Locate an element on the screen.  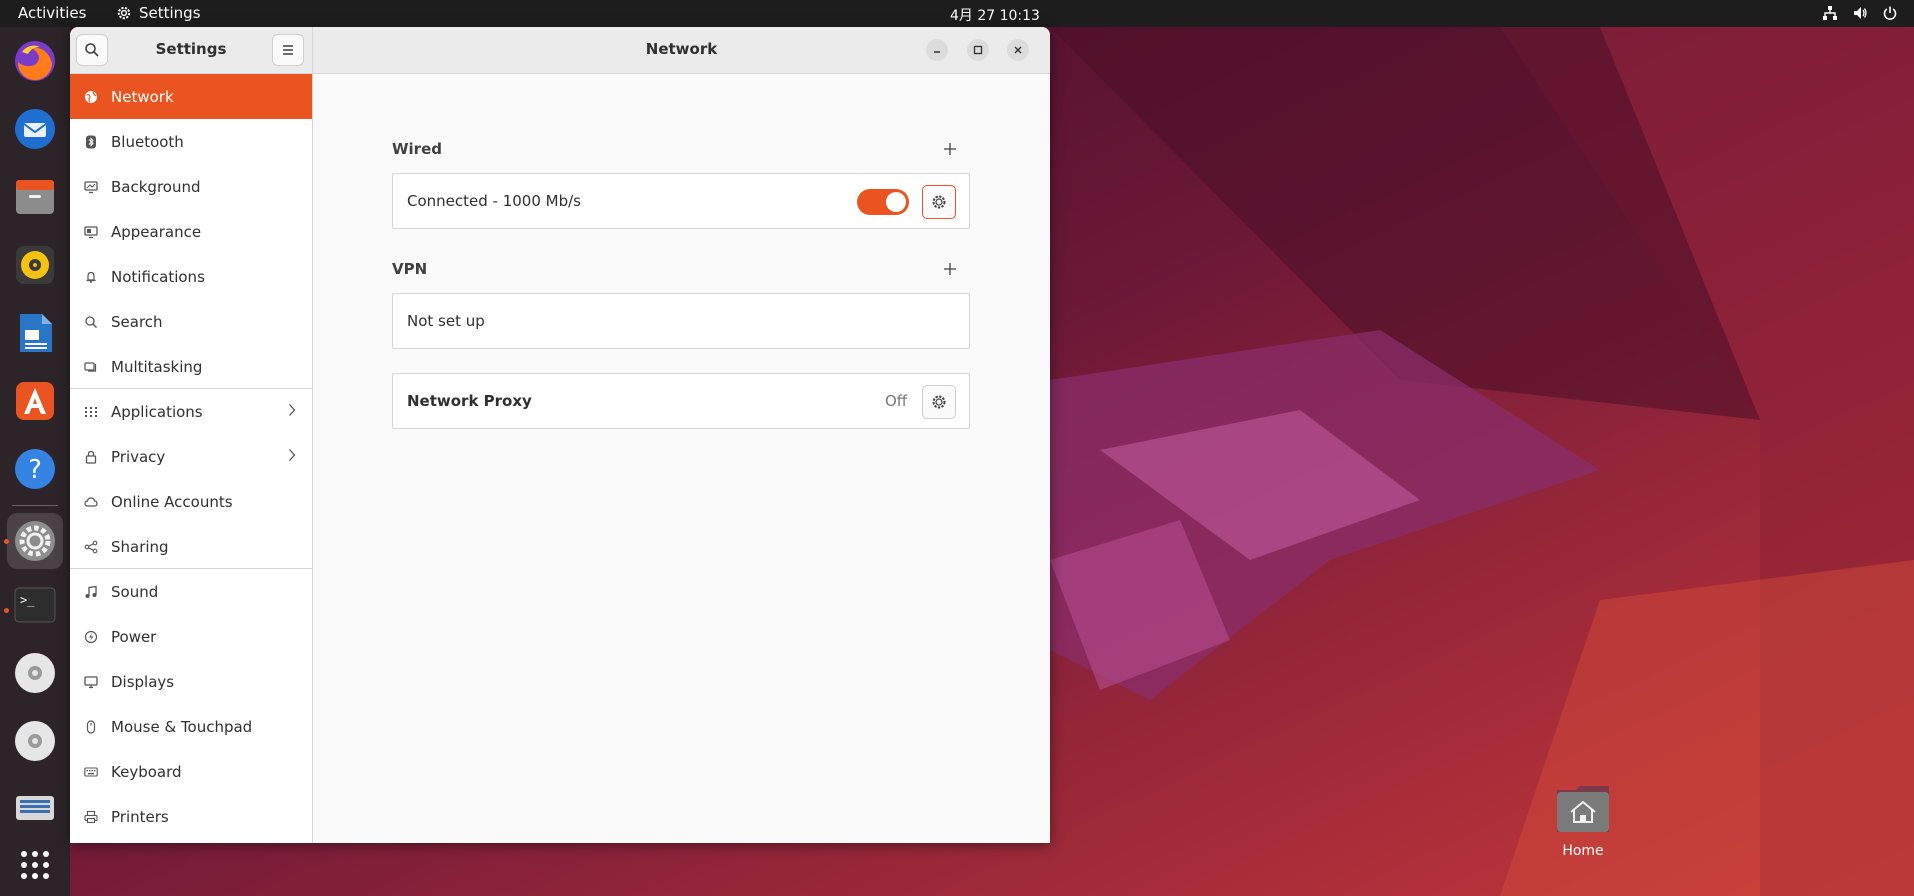
sidebar-item-label: Multitasking is located at coordinates (157, 366).